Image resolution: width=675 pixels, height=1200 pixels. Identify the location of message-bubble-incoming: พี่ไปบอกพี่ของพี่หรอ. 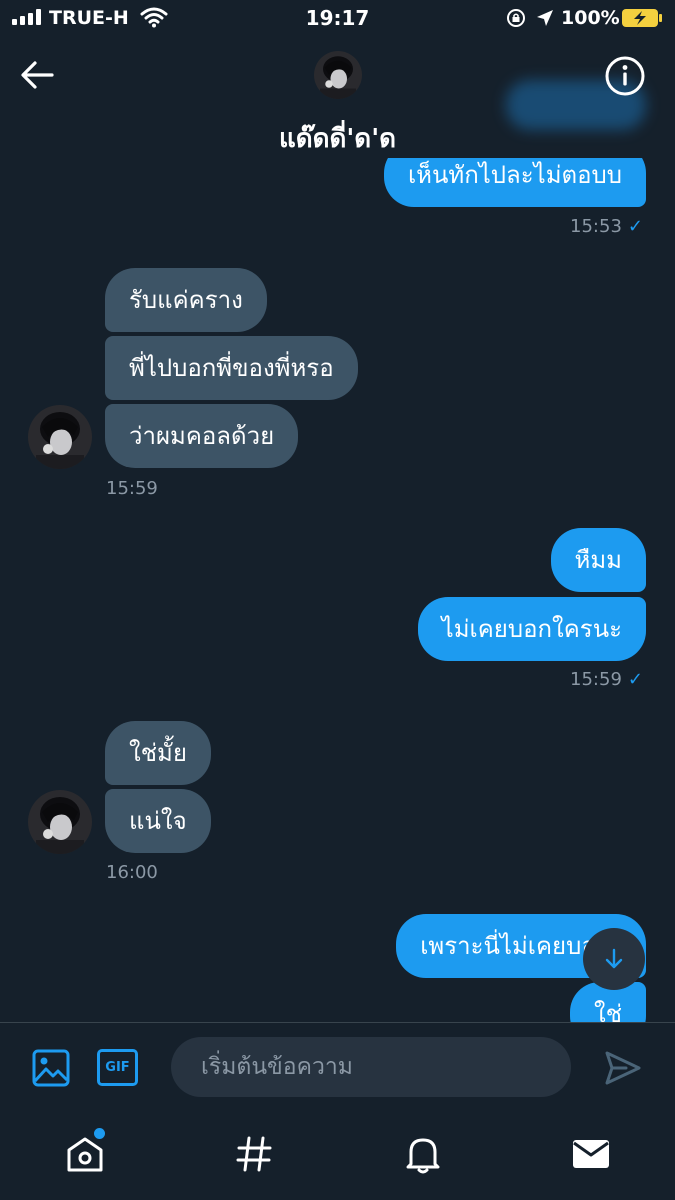
(231, 368).